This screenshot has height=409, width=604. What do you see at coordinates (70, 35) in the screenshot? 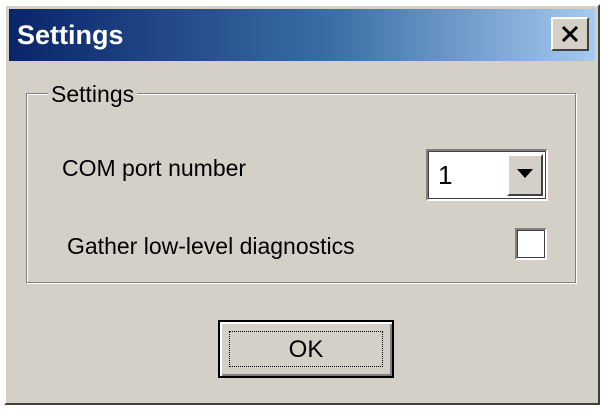
I see `window-title: Settings` at bounding box center [70, 35].